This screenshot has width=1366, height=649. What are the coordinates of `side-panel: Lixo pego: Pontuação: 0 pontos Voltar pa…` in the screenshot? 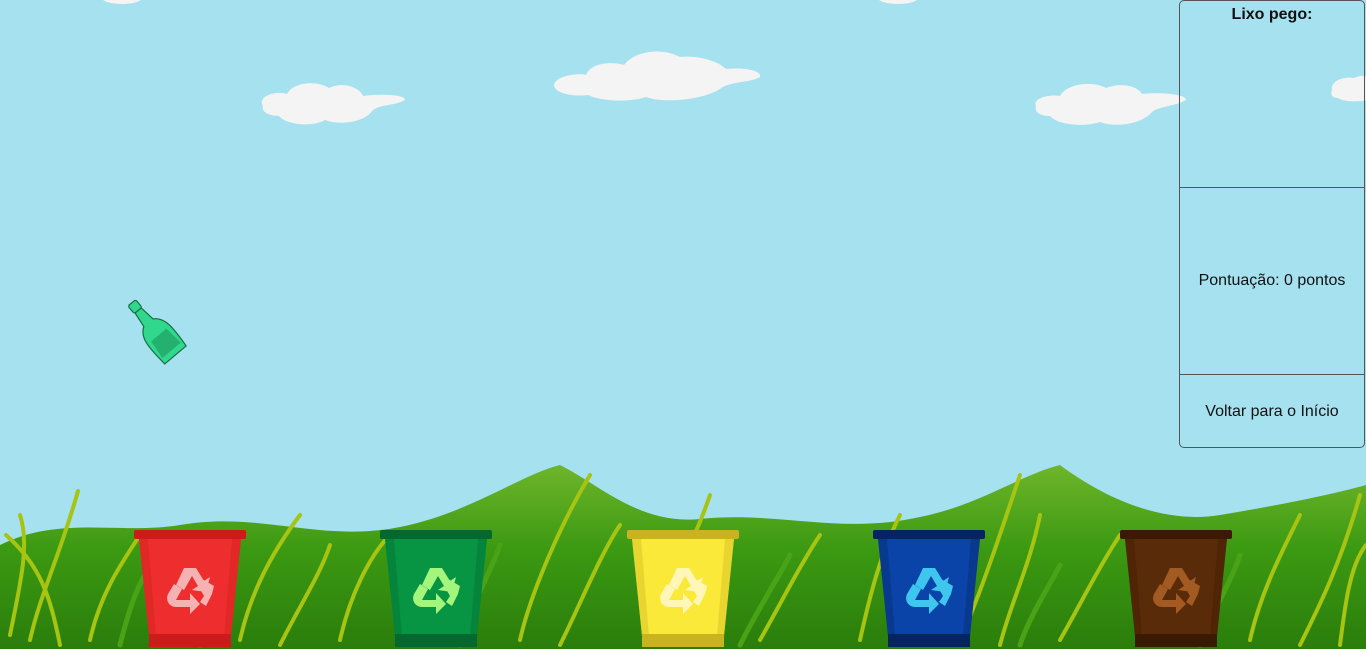 It's located at (1272, 224).